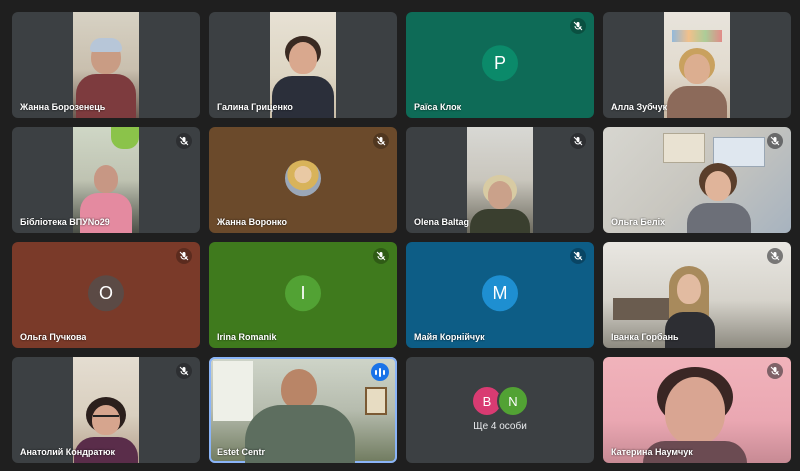 The image size is (800, 471). Describe the element at coordinates (255, 107) in the screenshot. I see `participant-name: Галина Гриценко` at that location.